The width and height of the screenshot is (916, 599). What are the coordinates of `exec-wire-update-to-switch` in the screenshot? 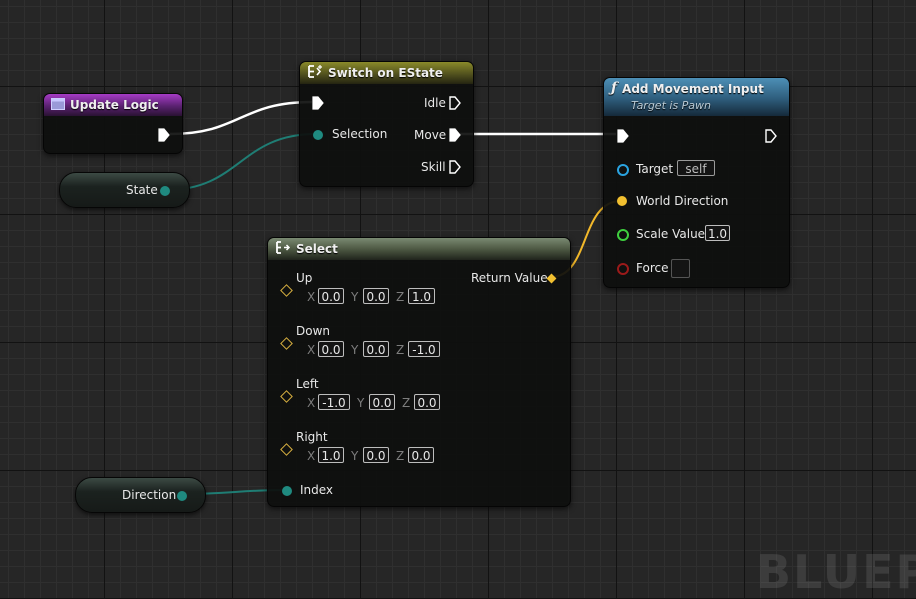 It's located at (241, 118).